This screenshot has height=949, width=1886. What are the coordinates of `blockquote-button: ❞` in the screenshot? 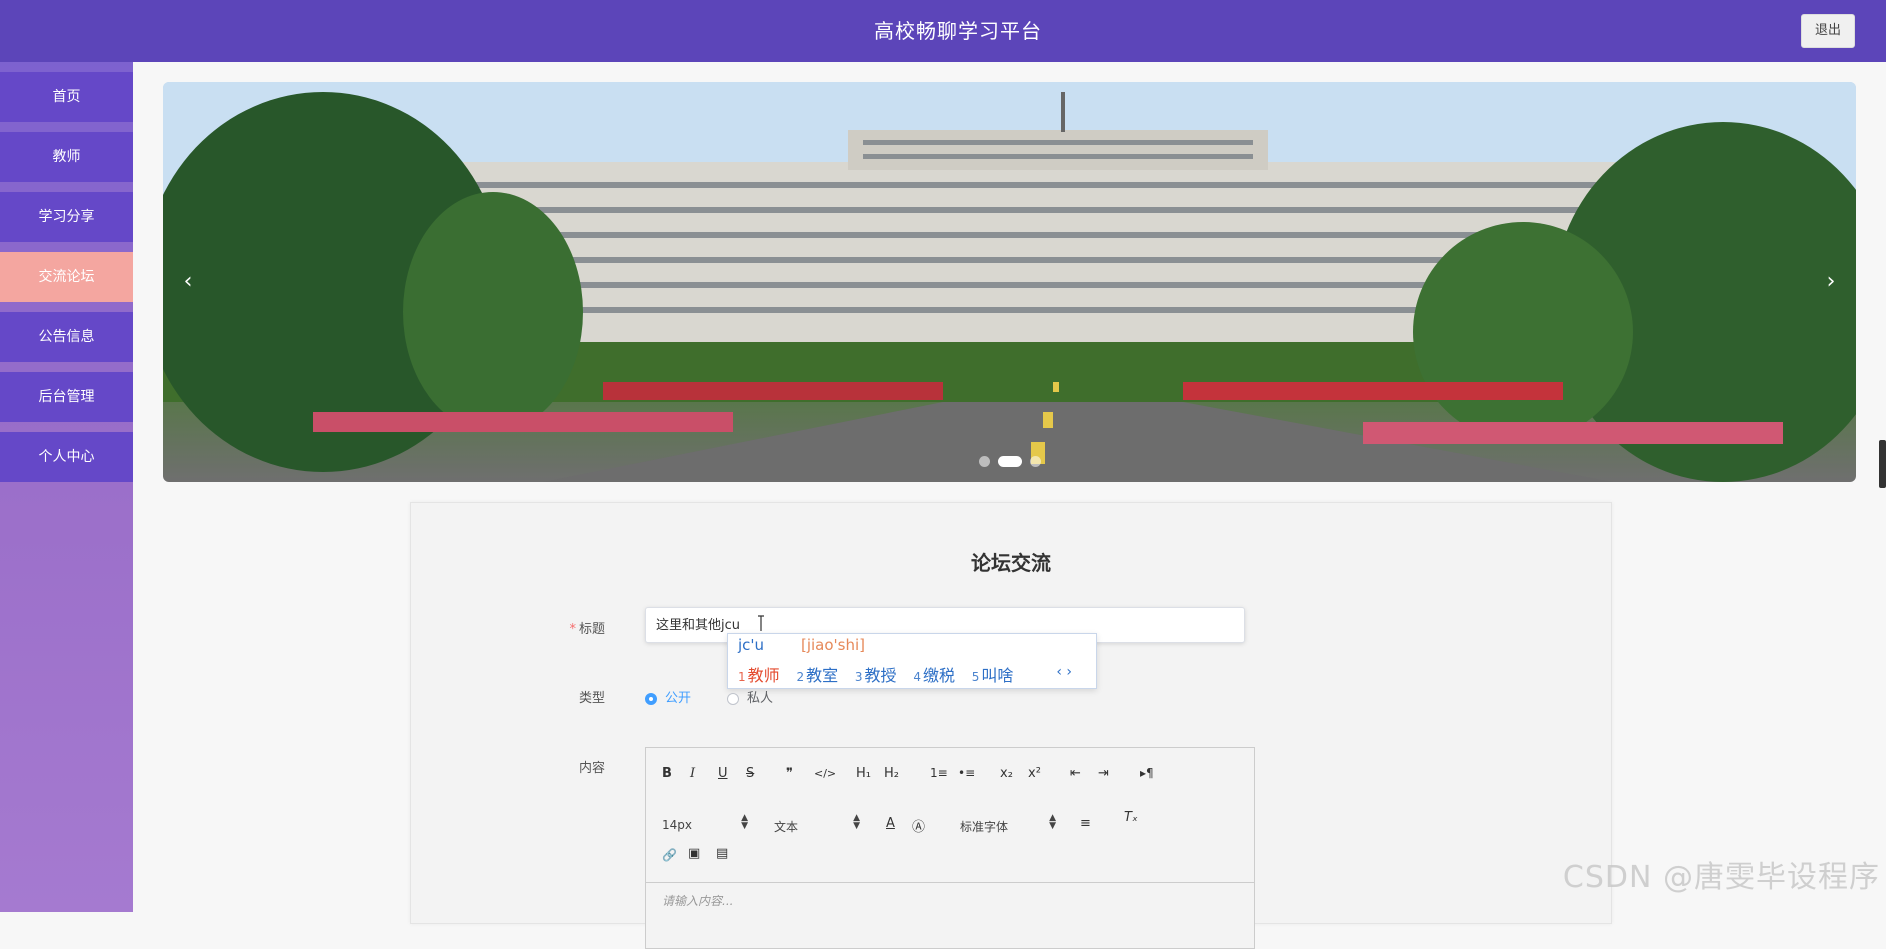 It's located at (789, 773).